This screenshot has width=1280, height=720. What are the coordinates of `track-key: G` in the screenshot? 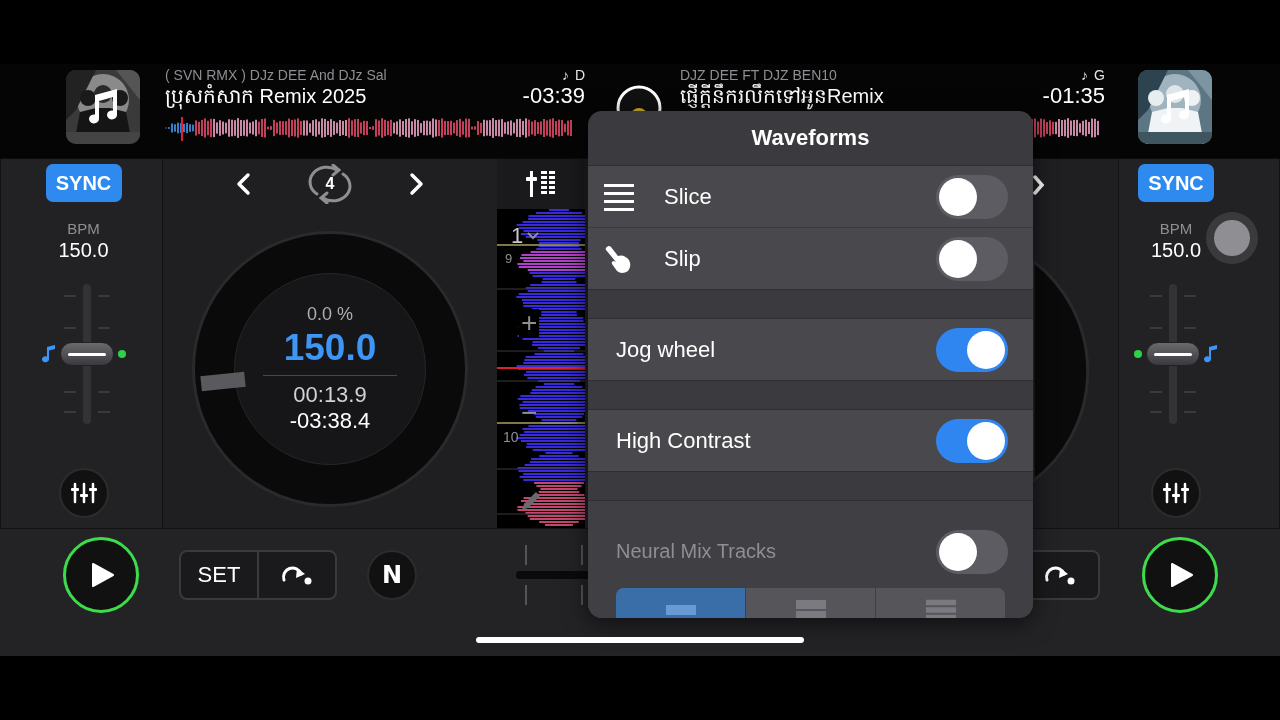 It's located at (1099, 75).